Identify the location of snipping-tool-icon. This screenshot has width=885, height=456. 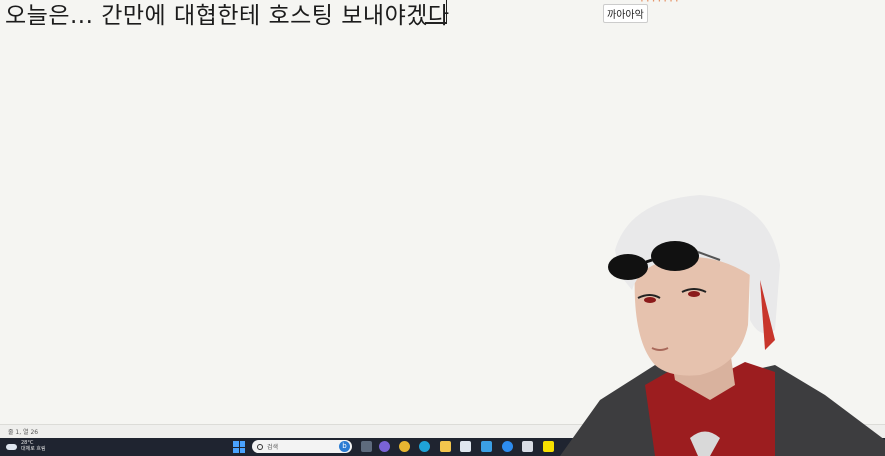
(527, 446).